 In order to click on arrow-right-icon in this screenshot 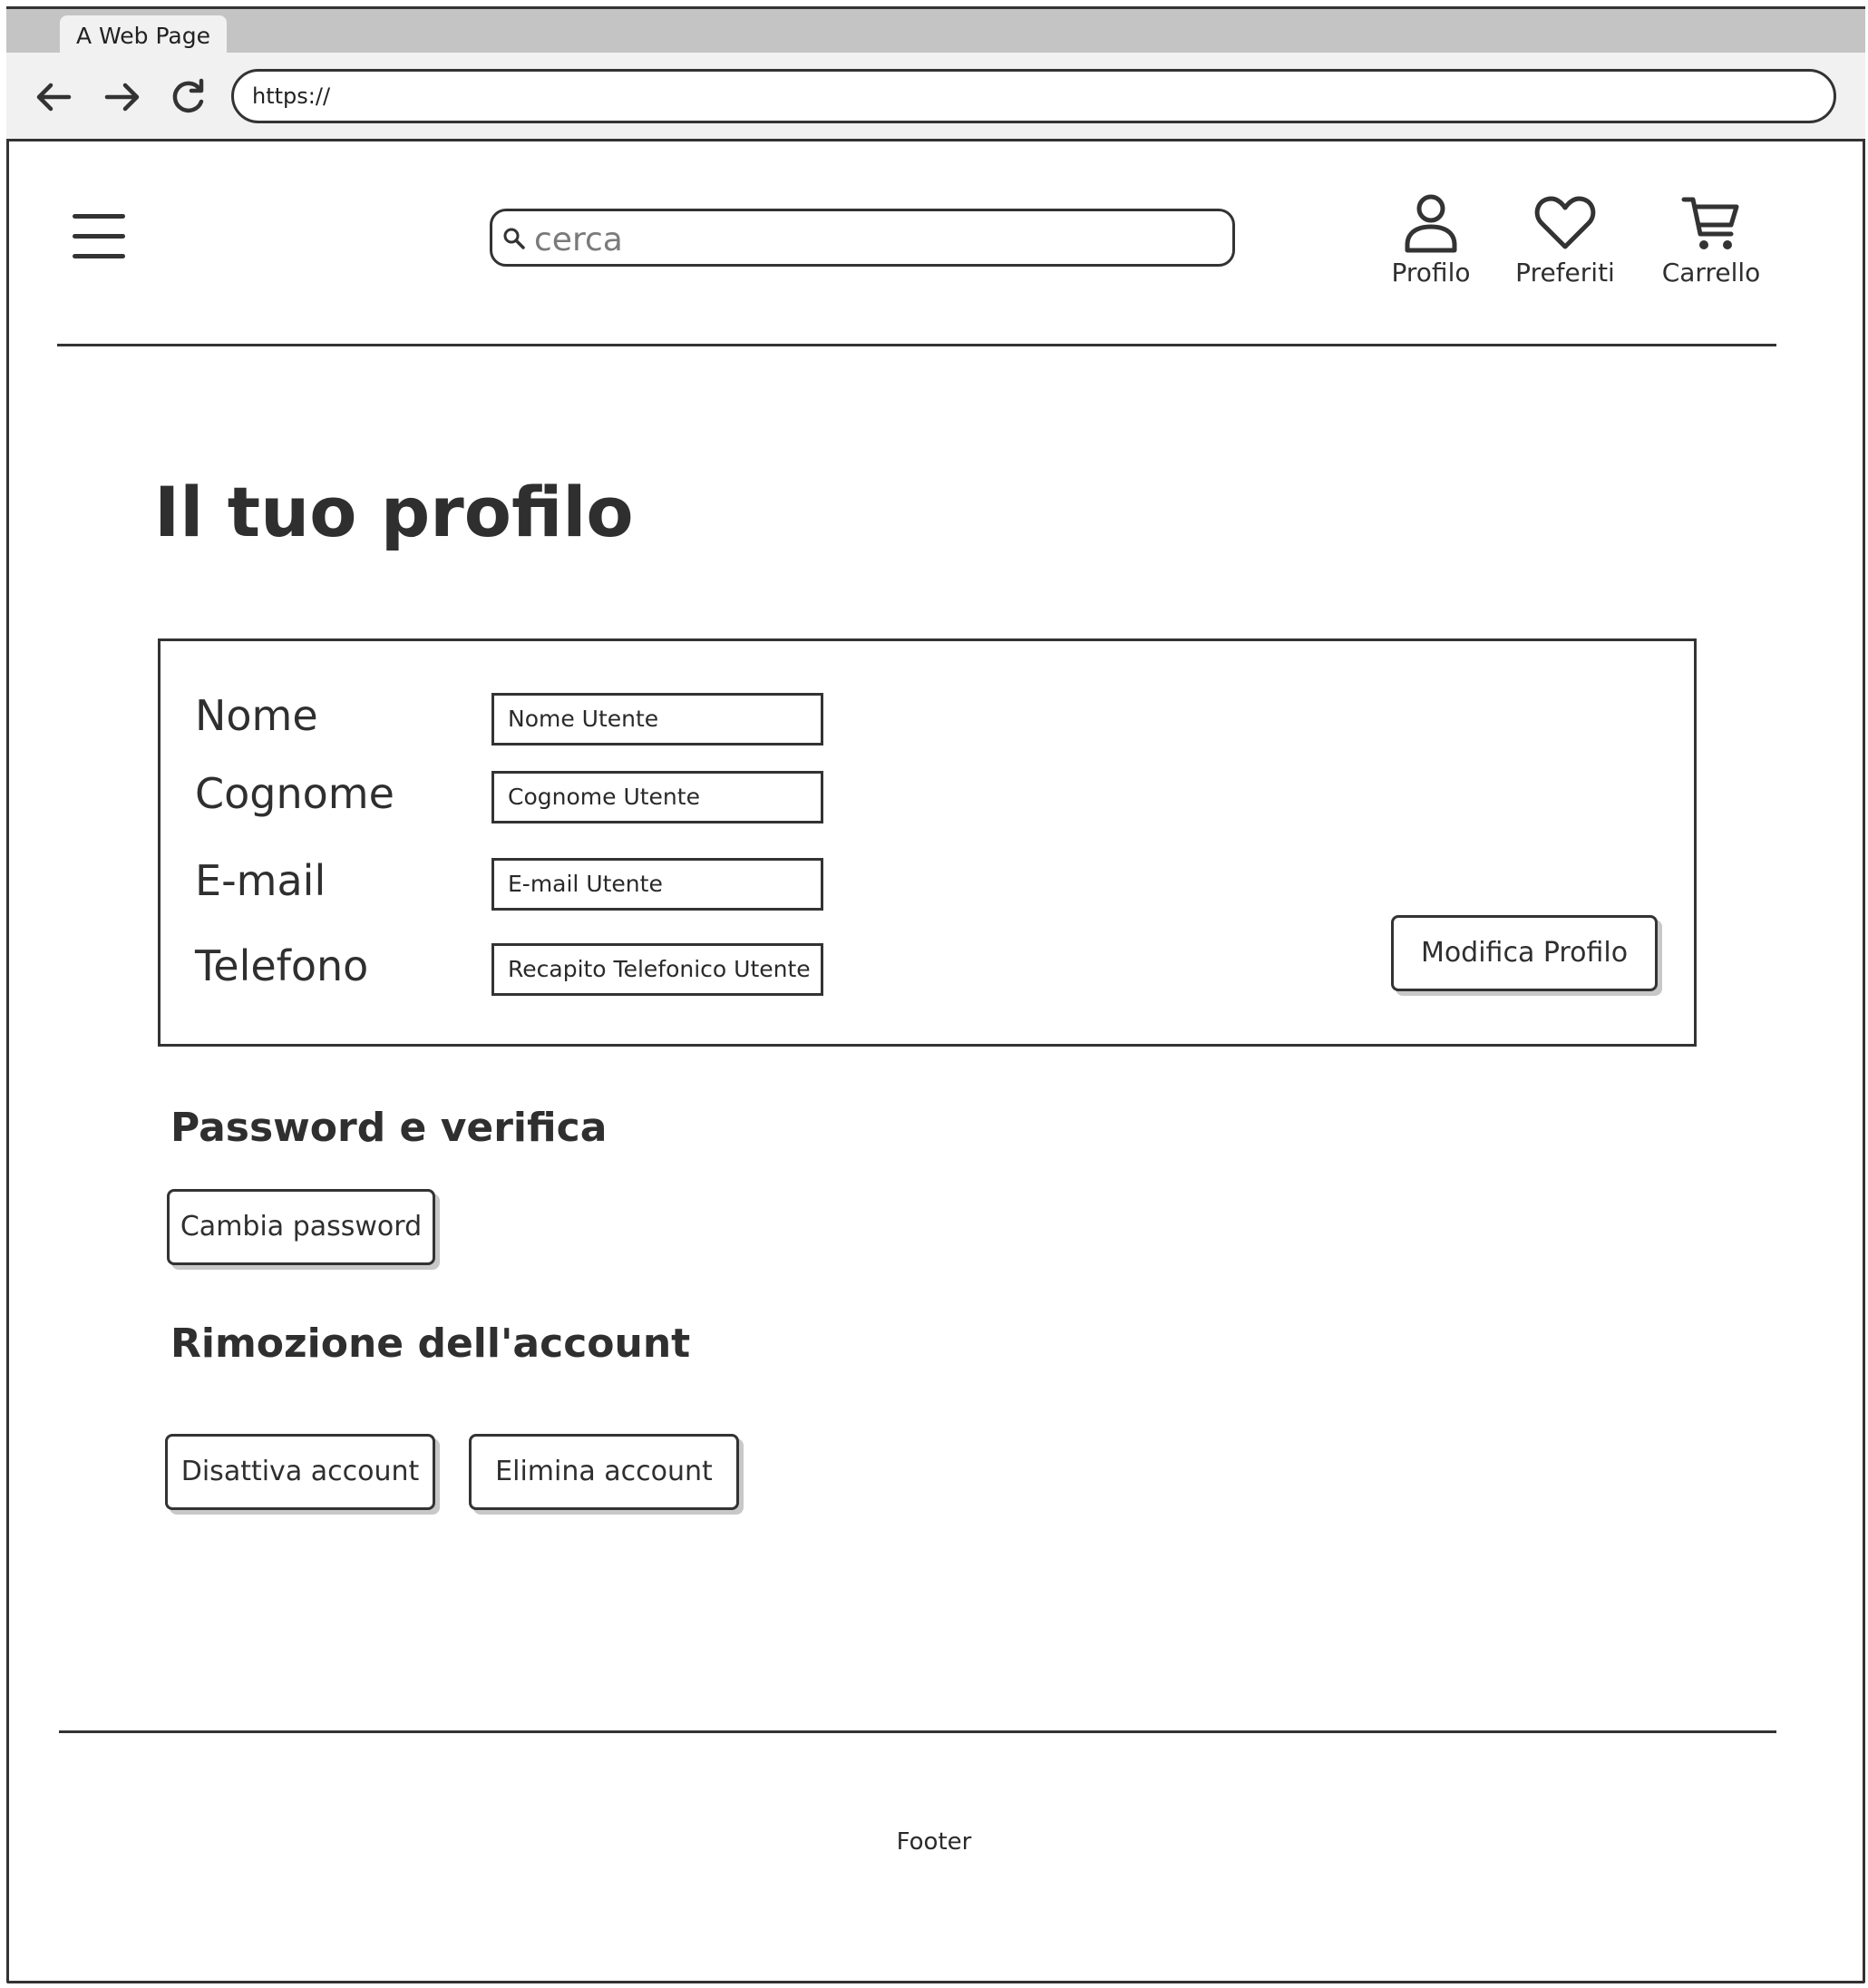, I will do `click(123, 97)`.